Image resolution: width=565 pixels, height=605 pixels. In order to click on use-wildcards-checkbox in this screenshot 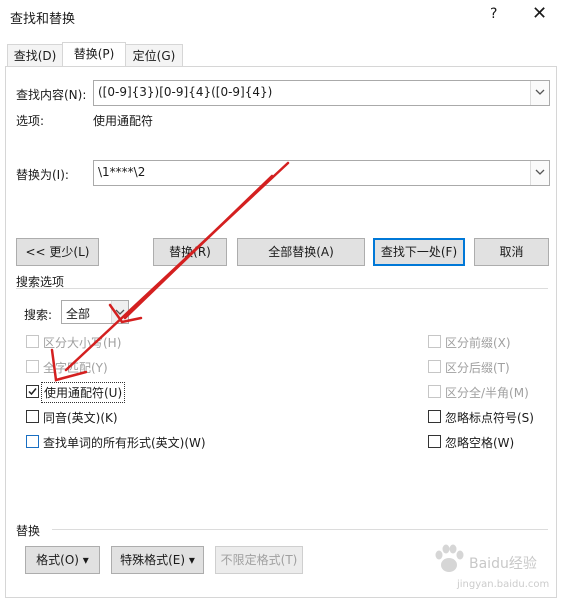, I will do `click(32, 391)`.